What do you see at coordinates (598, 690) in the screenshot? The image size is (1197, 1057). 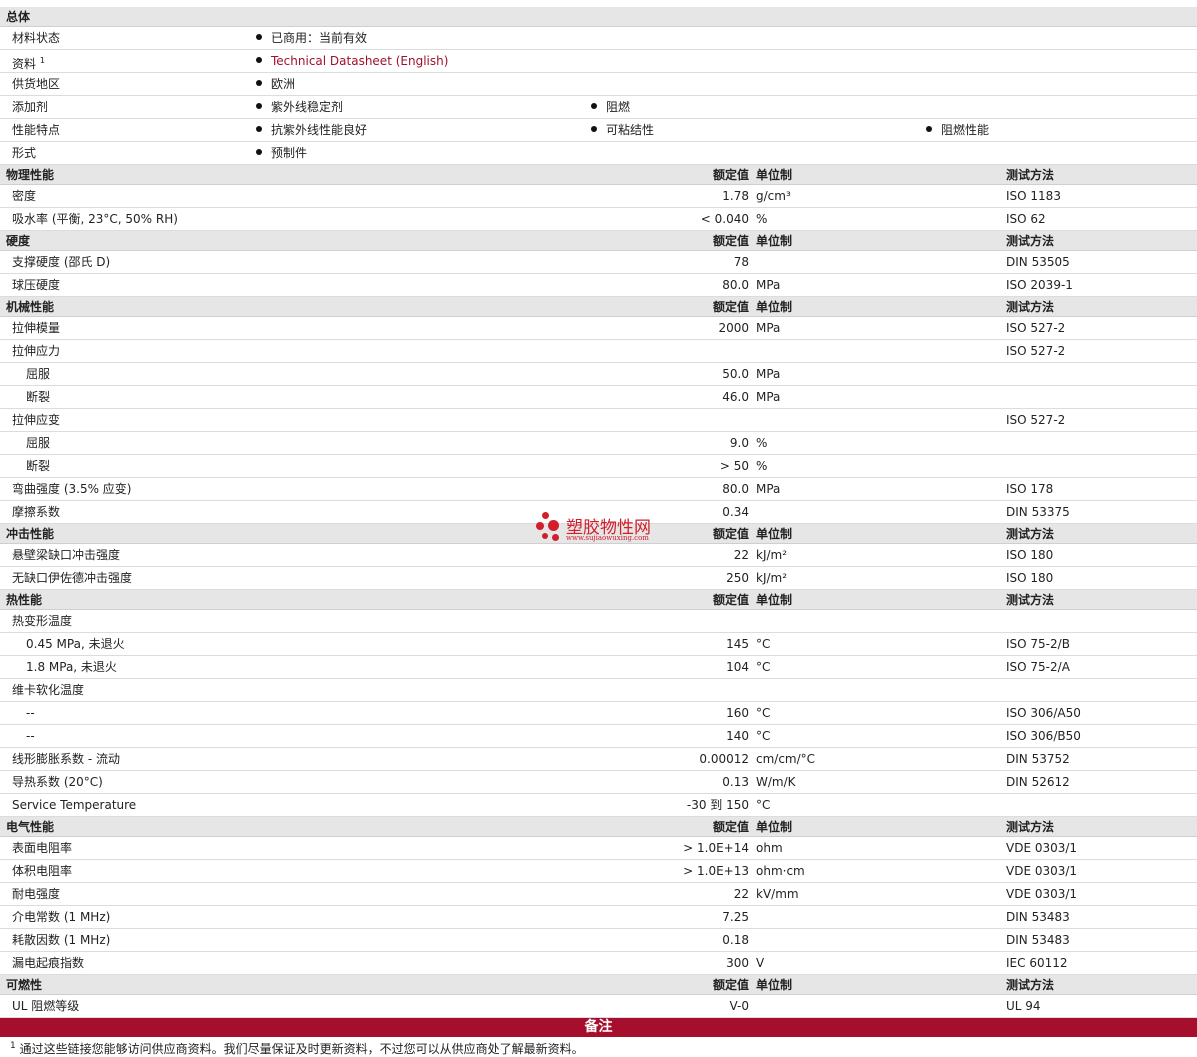 I see `property-row: 维卡软化温度` at bounding box center [598, 690].